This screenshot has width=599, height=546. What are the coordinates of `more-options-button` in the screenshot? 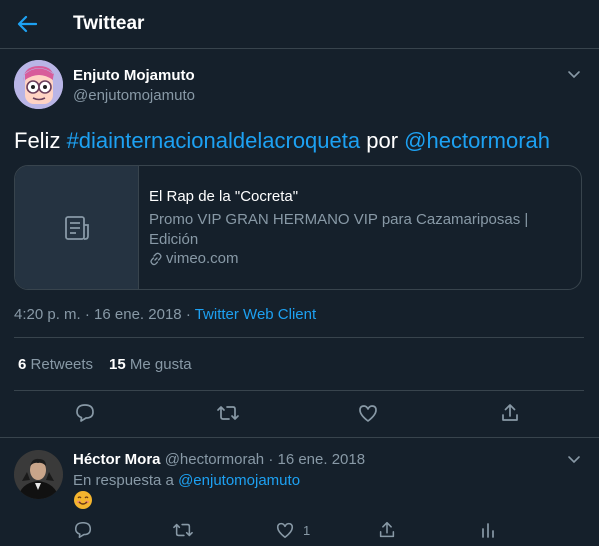 It's located at (574, 74).